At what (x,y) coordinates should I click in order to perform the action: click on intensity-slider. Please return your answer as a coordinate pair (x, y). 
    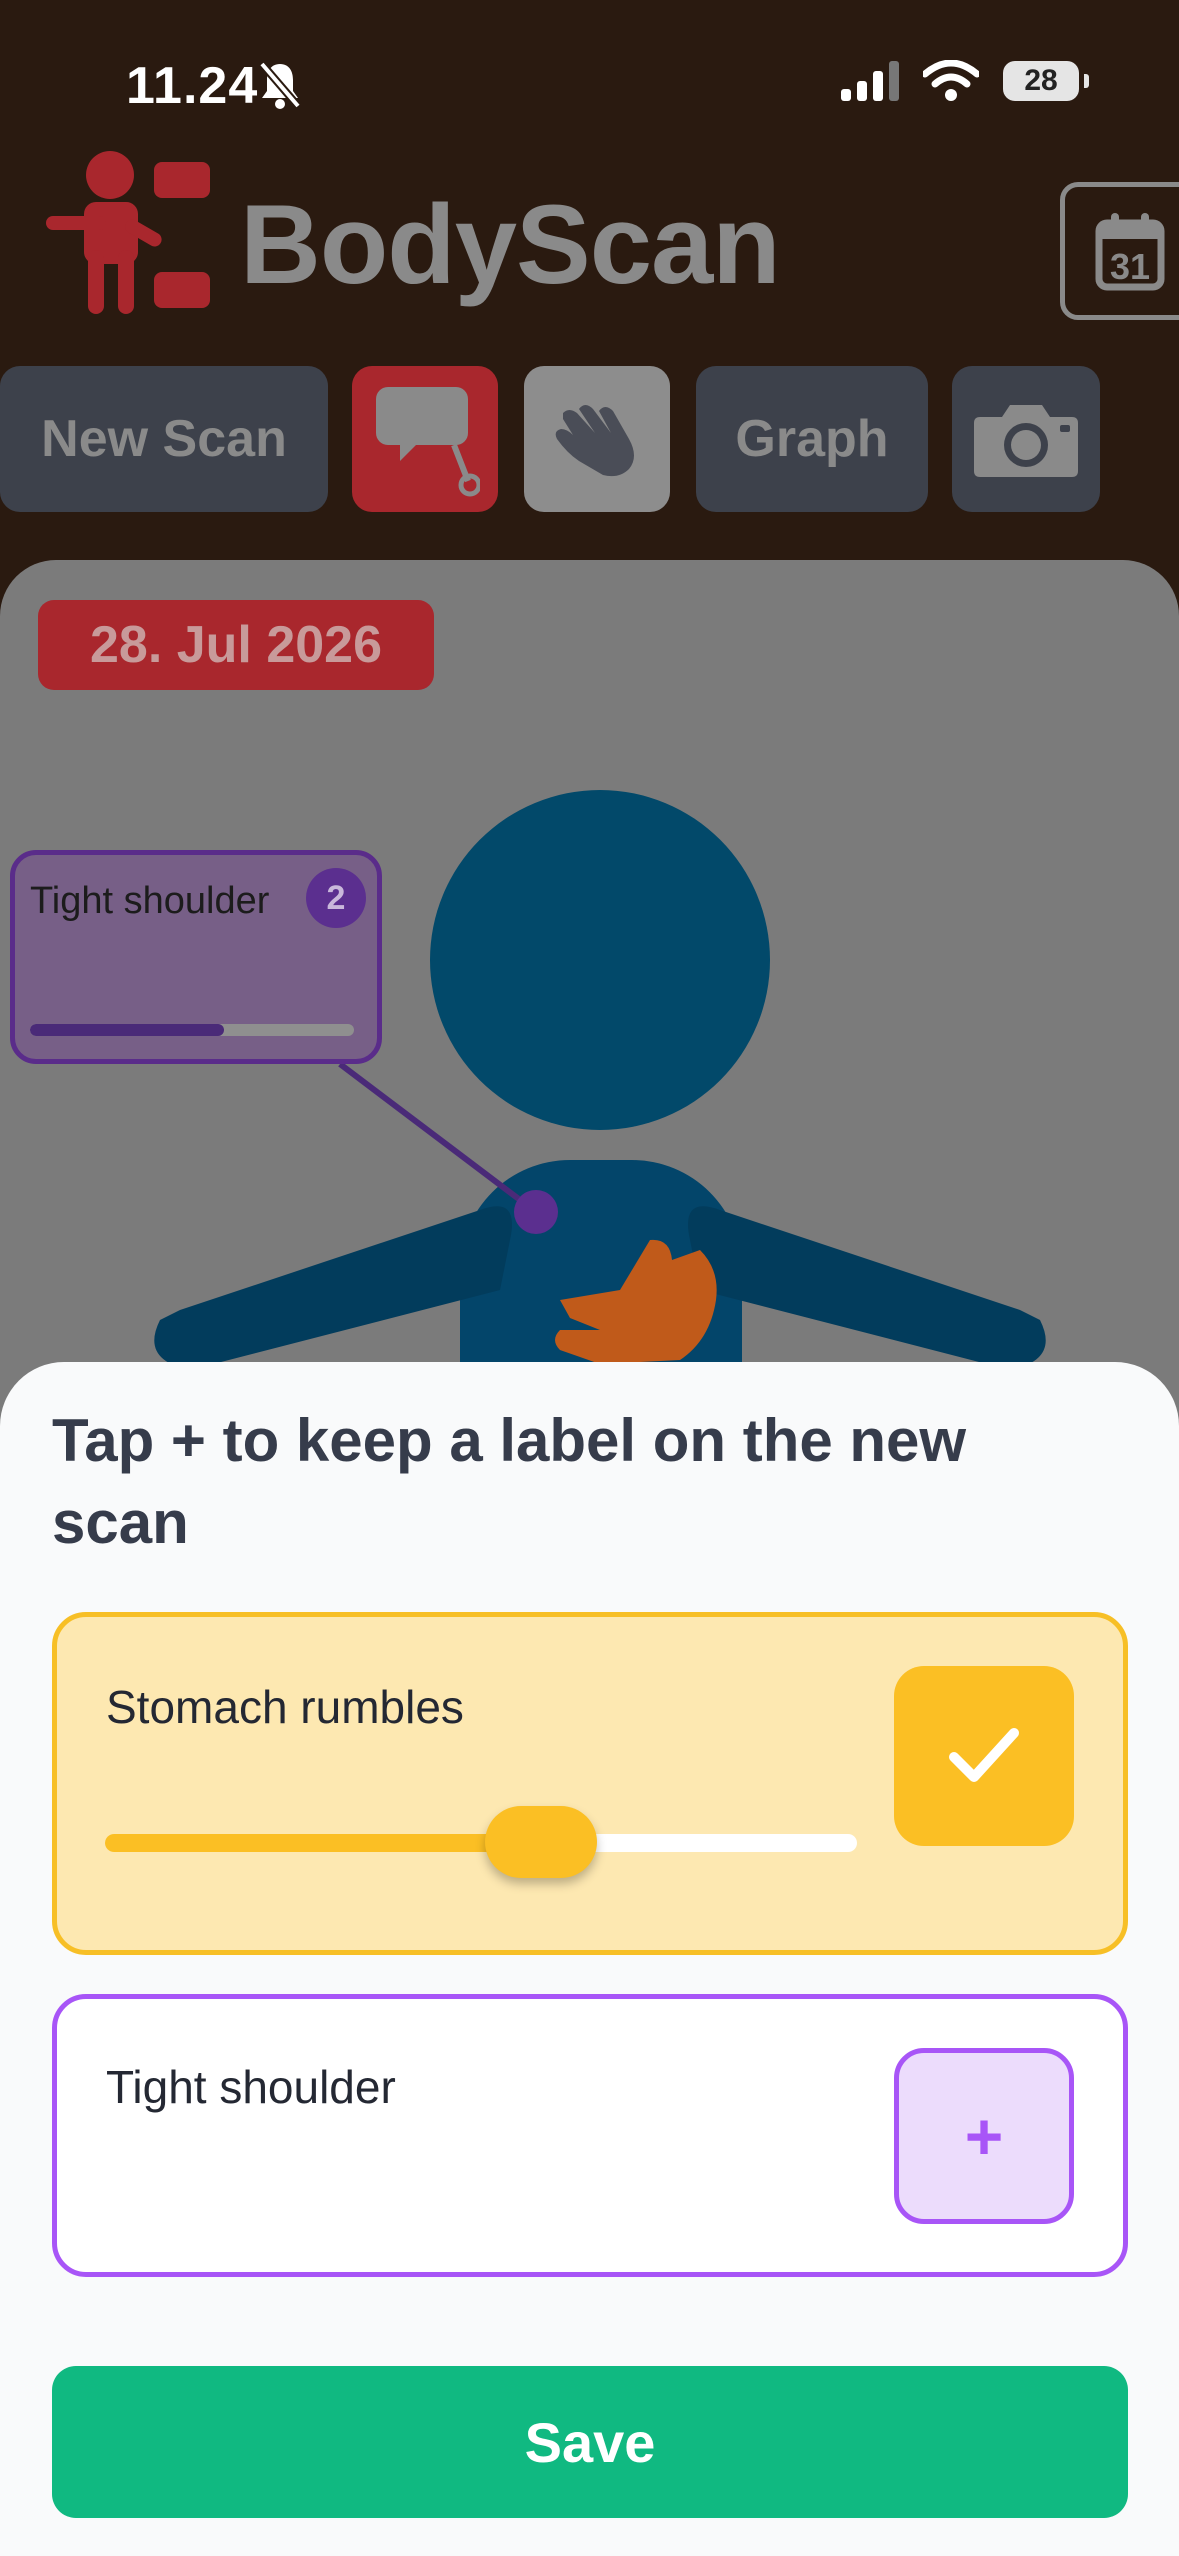
    Looking at the image, I should click on (481, 1843).